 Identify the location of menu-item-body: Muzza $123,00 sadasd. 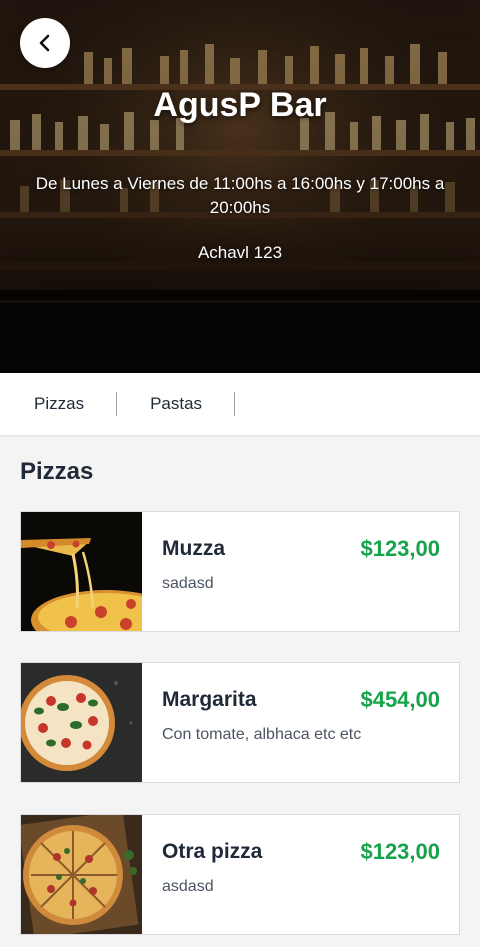
(300, 571).